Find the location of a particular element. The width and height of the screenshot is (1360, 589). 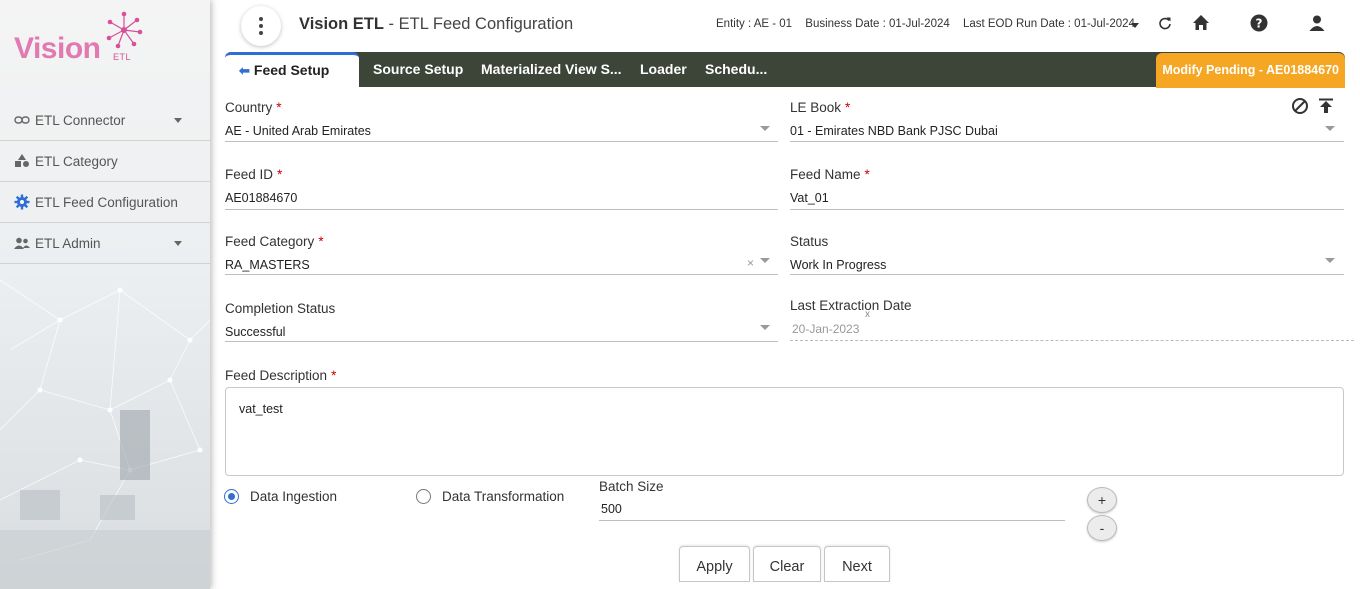

sidebar-item-etl-connector: ETL Connector is located at coordinates (105, 120).